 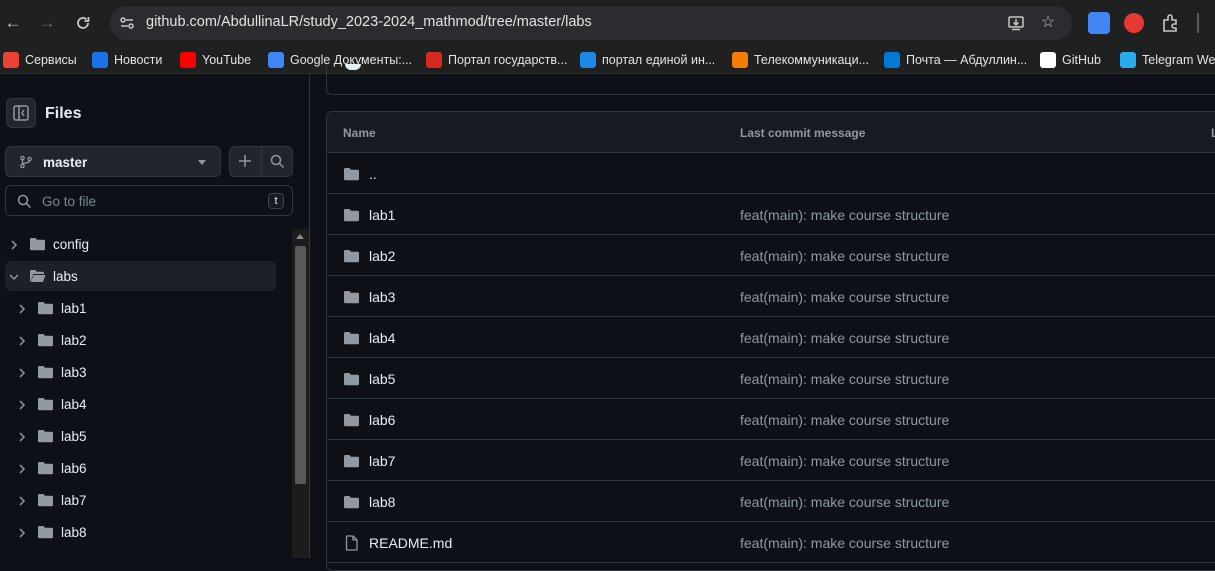 What do you see at coordinates (140, 436) in the screenshot?
I see `tree-item-lab5: lab5` at bounding box center [140, 436].